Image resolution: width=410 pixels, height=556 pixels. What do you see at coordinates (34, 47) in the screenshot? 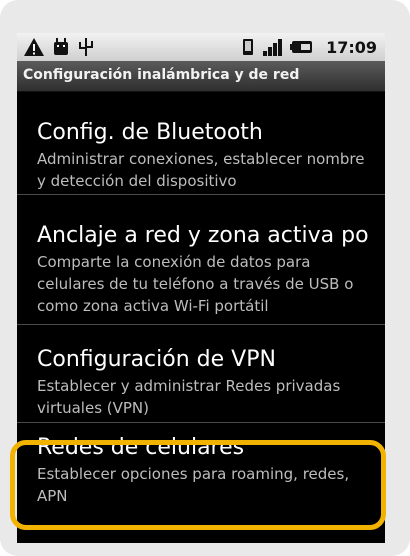
I see `warning-icon` at bounding box center [34, 47].